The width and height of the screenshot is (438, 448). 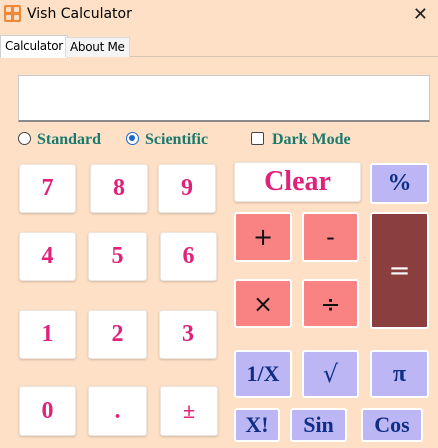 I want to click on minus-button: -, so click(x=330, y=237).